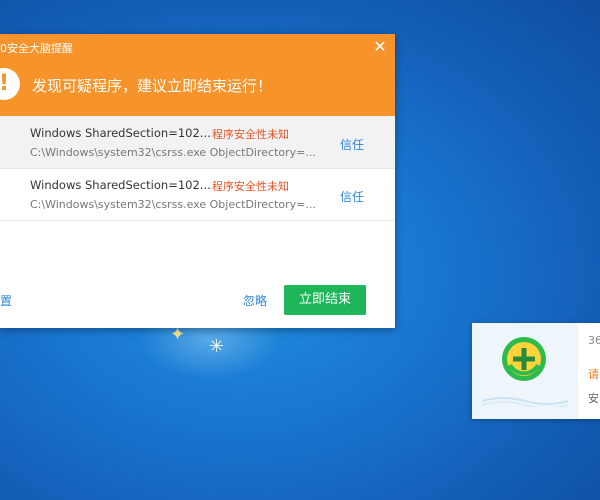 The width and height of the screenshot is (600, 500). Describe the element at coordinates (36, 48) in the screenshot. I see `alert-title: 0安全大脑提醒` at that location.